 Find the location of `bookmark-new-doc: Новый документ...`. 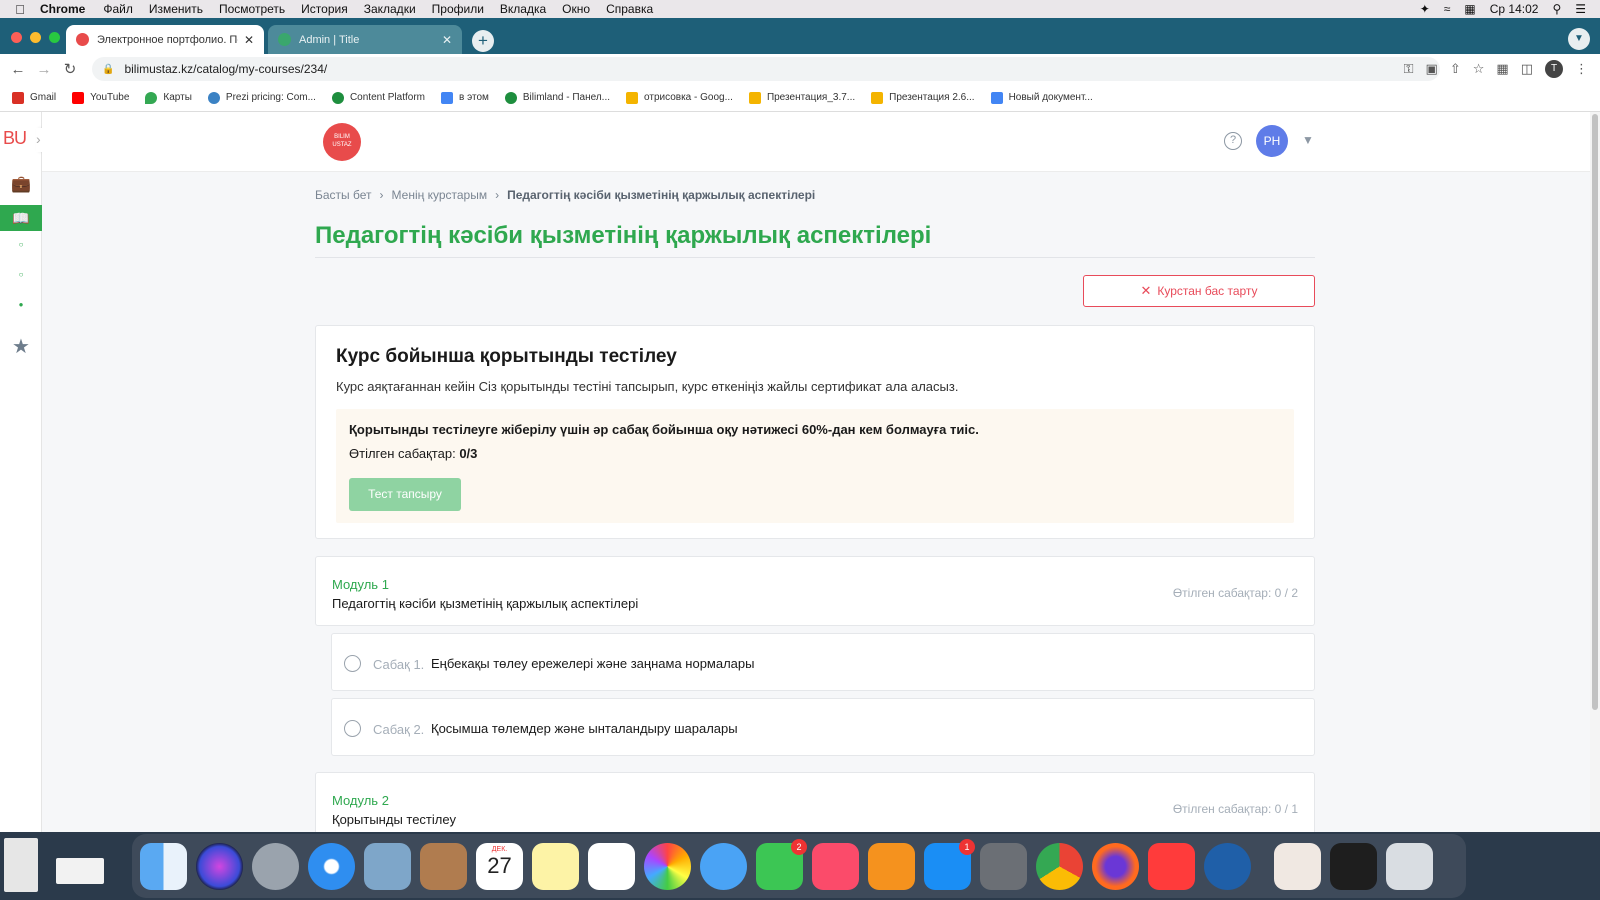

bookmark-new-doc: Новый документ... is located at coordinates (1041, 97).